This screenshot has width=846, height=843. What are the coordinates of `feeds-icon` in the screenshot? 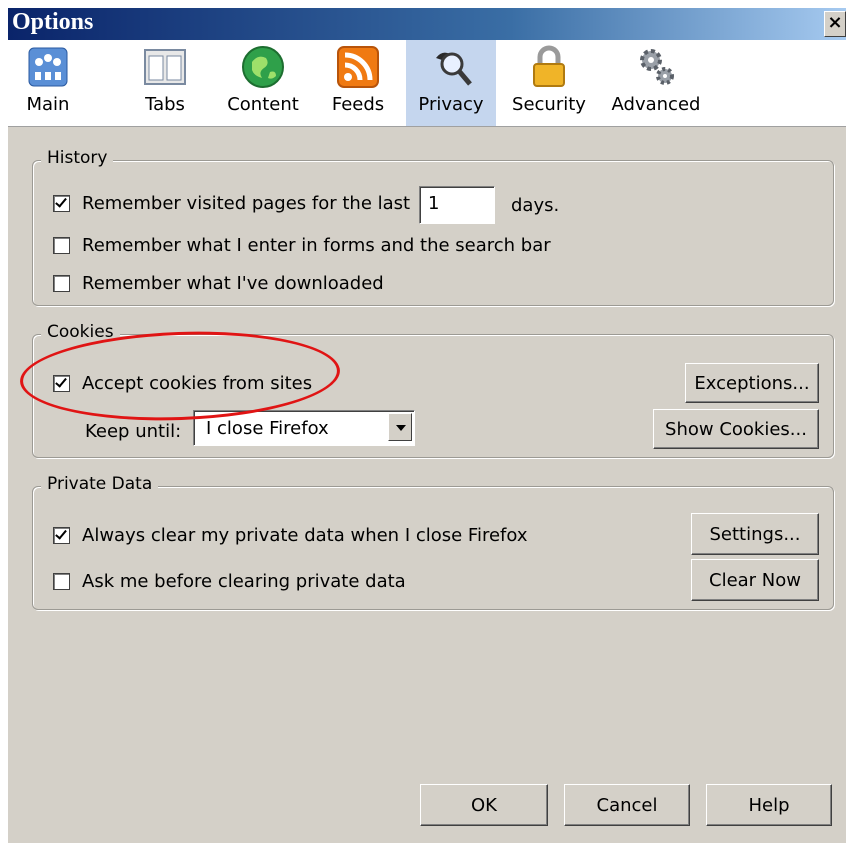 It's located at (358, 67).